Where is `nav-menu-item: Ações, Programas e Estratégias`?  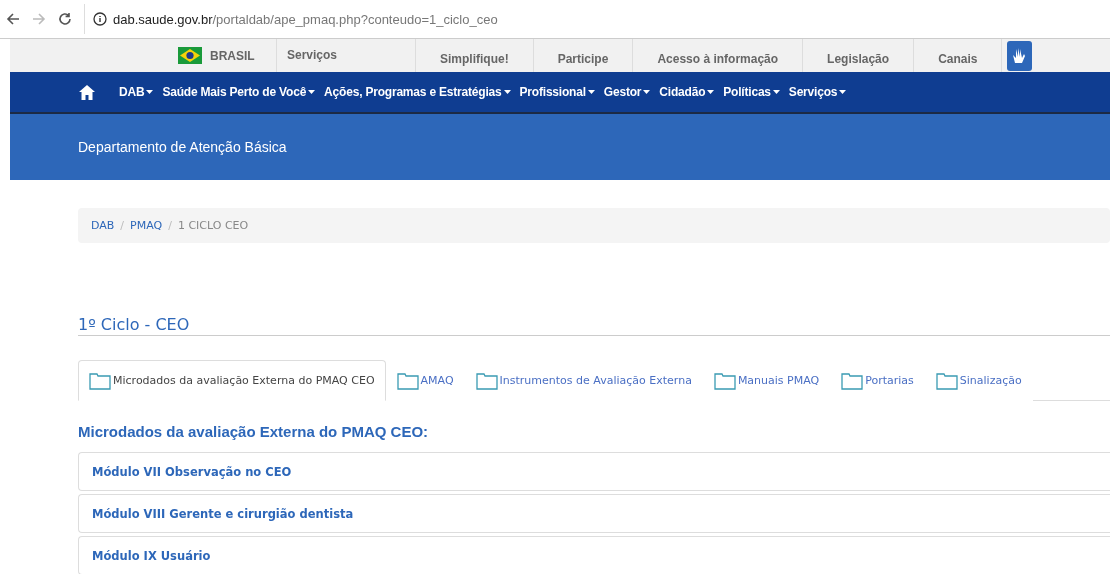 nav-menu-item: Ações, Programas e Estratégias is located at coordinates (417, 92).